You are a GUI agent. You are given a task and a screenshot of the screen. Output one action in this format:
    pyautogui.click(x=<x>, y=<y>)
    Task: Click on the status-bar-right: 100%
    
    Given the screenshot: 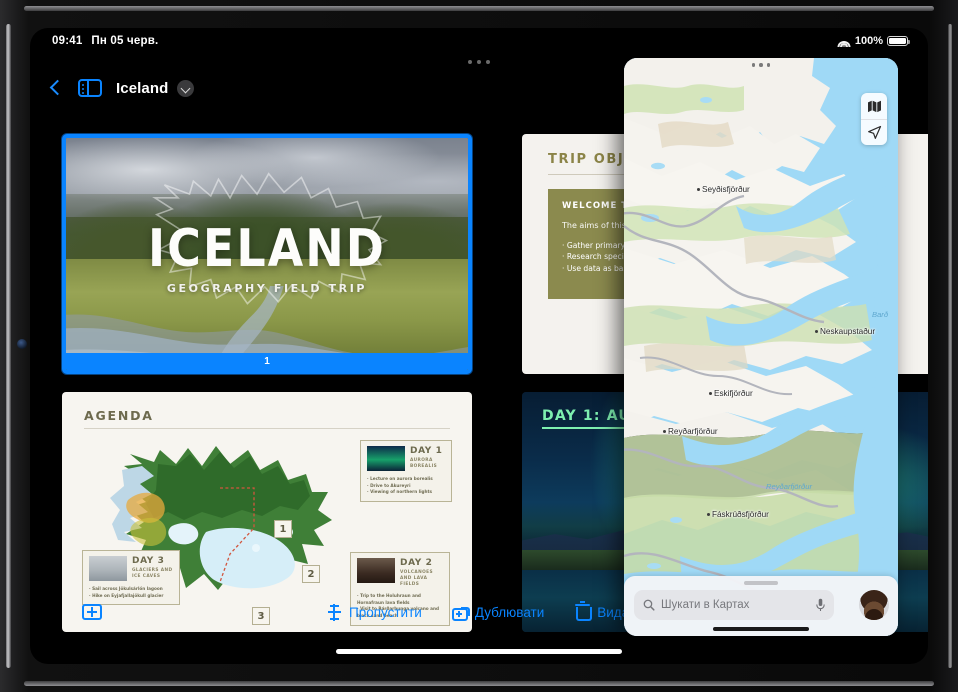 What is the action you would take?
    pyautogui.click(x=873, y=41)
    